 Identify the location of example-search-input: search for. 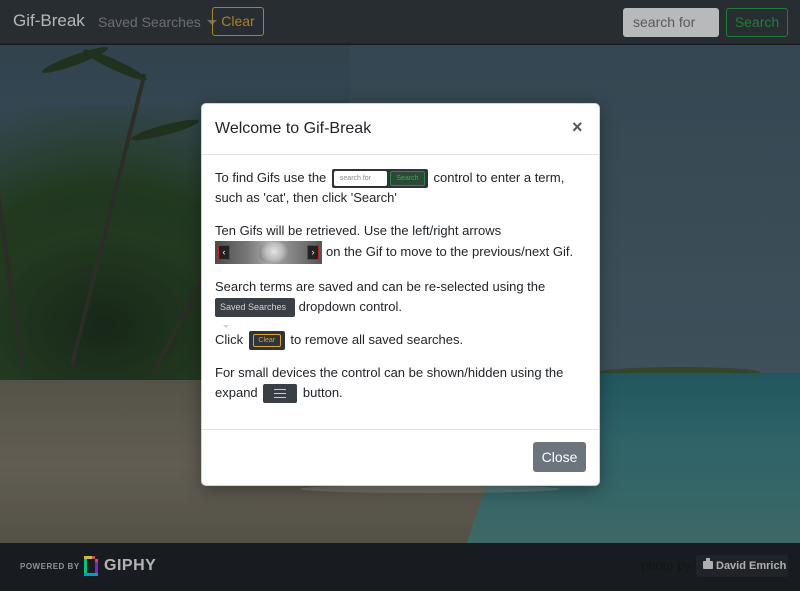
(360, 179).